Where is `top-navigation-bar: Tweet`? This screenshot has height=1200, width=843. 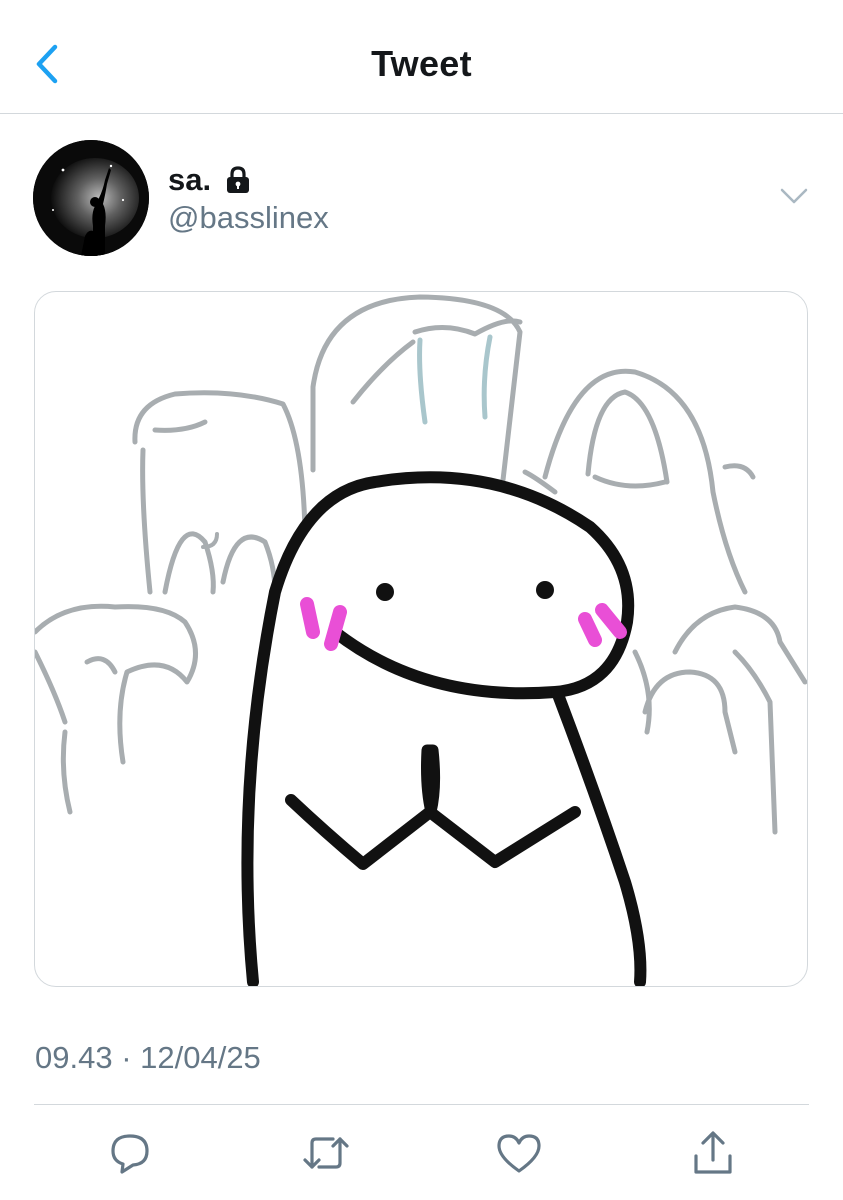 top-navigation-bar: Tweet is located at coordinates (421, 57).